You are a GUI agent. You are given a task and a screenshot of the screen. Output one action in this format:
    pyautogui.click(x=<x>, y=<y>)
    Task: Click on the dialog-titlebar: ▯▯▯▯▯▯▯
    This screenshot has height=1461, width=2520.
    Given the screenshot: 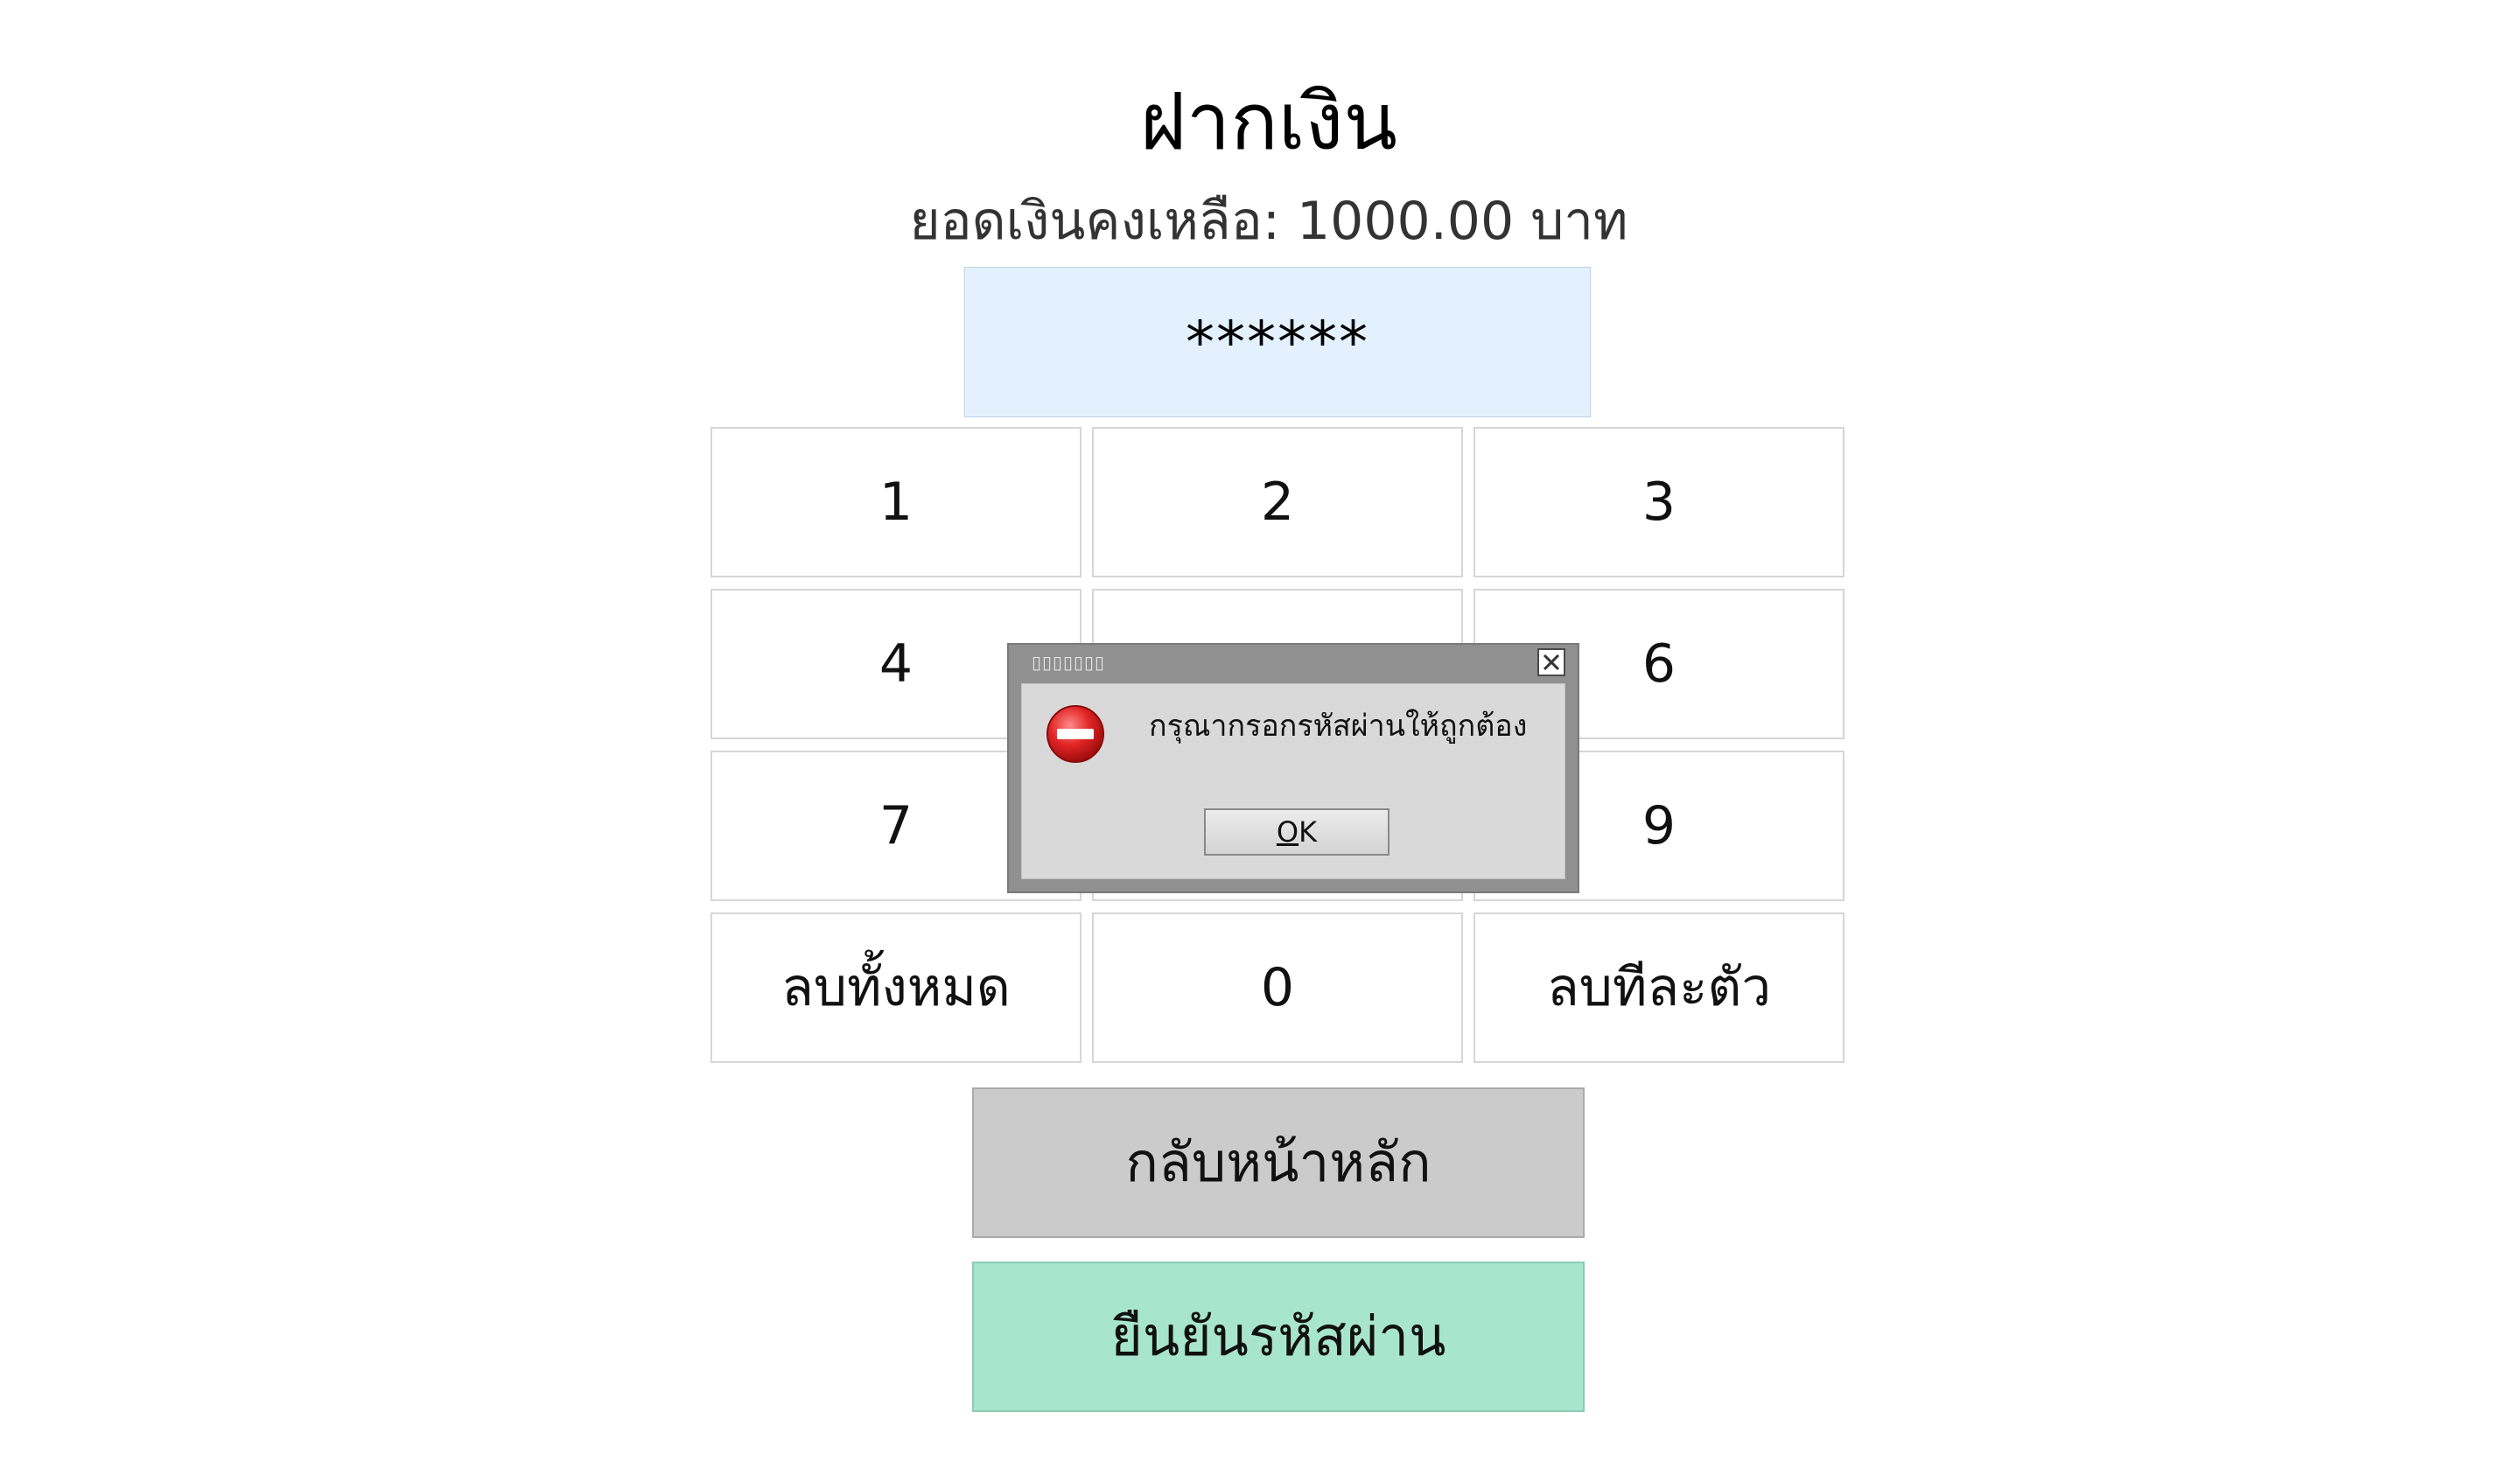 What is the action you would take?
    pyautogui.click(x=1293, y=663)
    